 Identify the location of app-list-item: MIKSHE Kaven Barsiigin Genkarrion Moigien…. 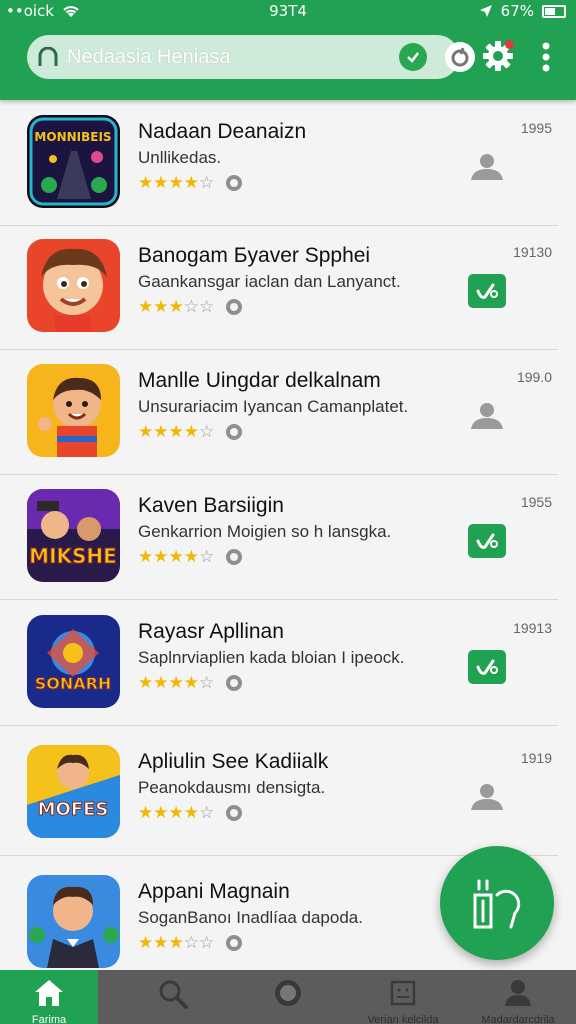
(288, 537).